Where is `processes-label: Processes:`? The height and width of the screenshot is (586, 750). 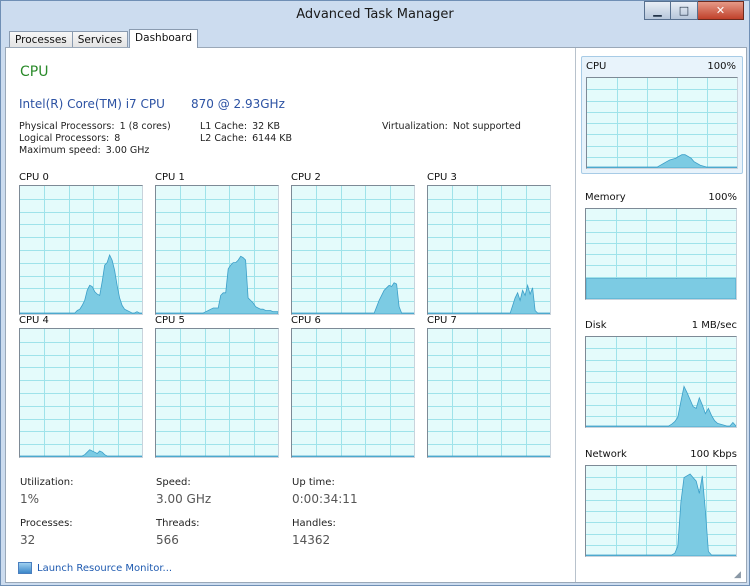 processes-label: Processes: is located at coordinates (46, 523).